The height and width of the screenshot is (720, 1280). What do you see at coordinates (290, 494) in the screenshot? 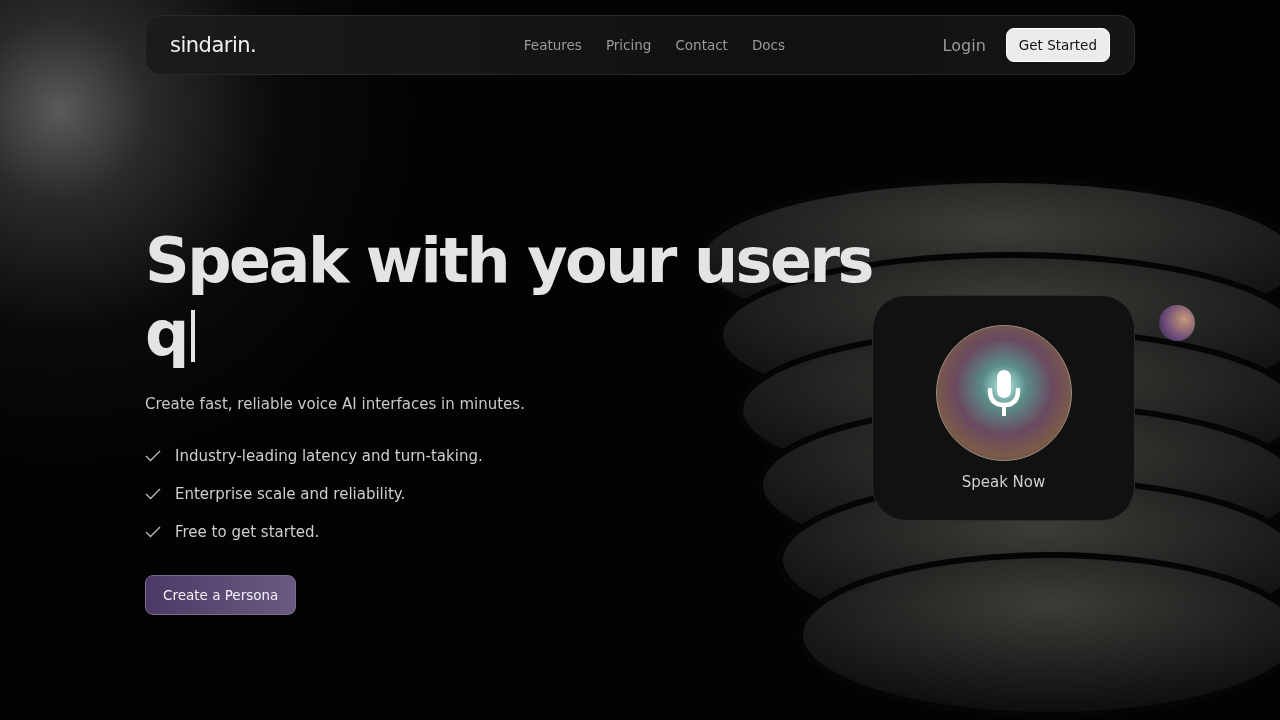
I see `feature-text: Enterprise scale and reliability.` at bounding box center [290, 494].